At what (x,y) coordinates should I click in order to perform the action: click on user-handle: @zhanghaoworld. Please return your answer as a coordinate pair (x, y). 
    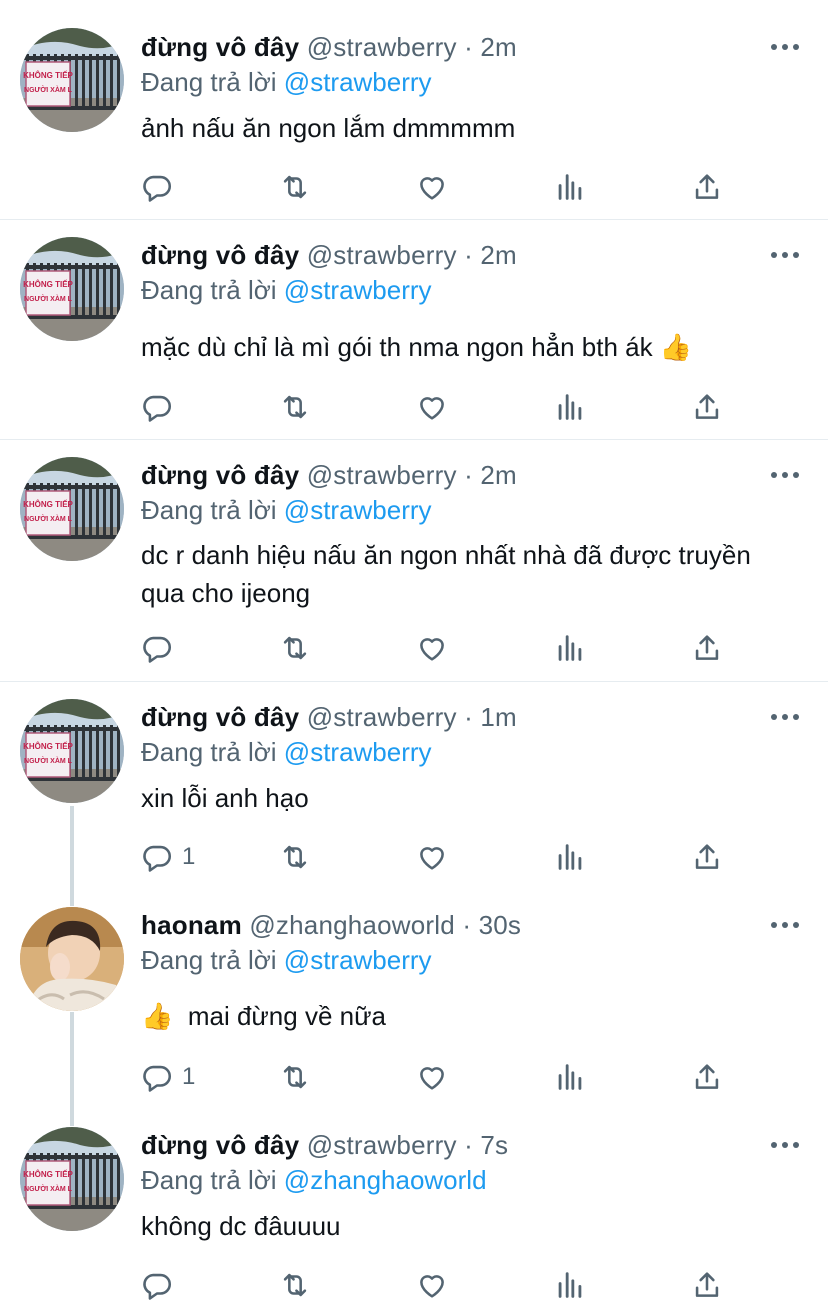
    Looking at the image, I should click on (352, 925).